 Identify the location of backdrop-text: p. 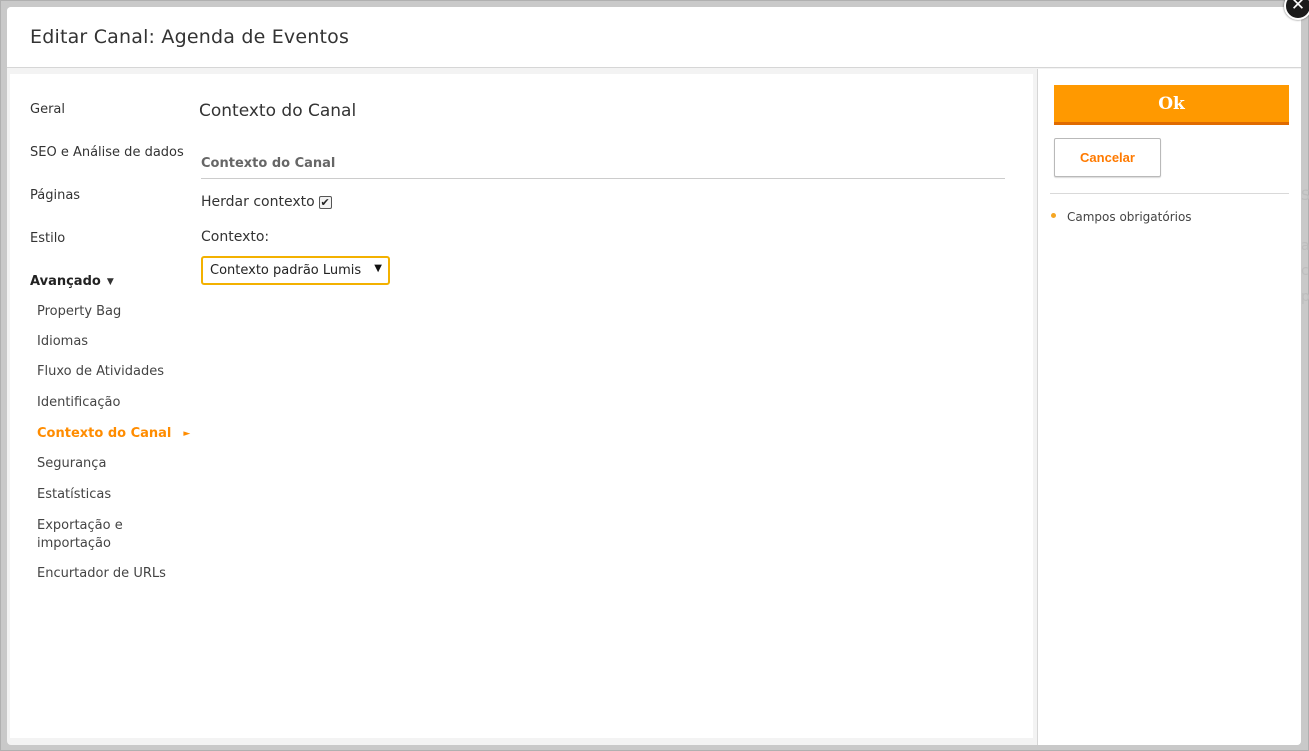
(1305, 297).